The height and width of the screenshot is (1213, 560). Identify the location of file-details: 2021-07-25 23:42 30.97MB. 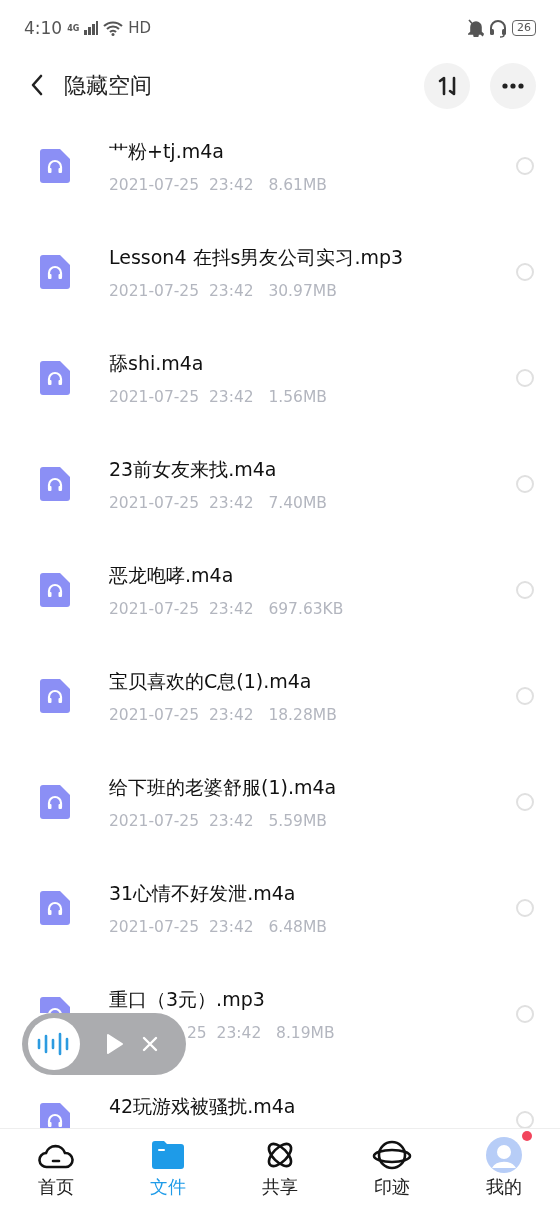
(223, 290).